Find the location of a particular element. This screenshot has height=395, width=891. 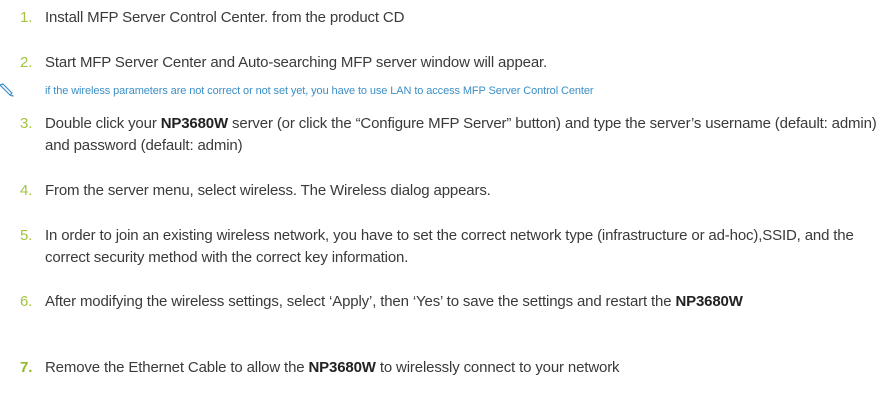

step-number: 1. is located at coordinates (26, 17).